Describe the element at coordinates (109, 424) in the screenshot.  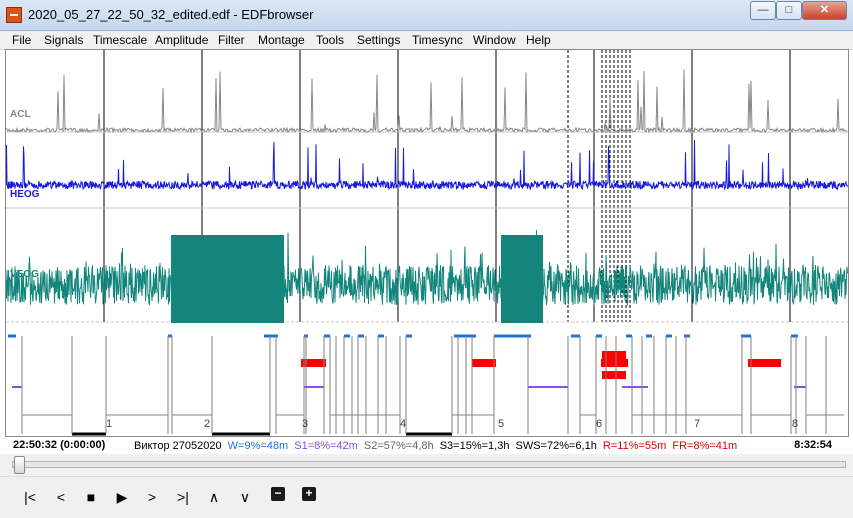
I see `hour-label: 1` at that location.